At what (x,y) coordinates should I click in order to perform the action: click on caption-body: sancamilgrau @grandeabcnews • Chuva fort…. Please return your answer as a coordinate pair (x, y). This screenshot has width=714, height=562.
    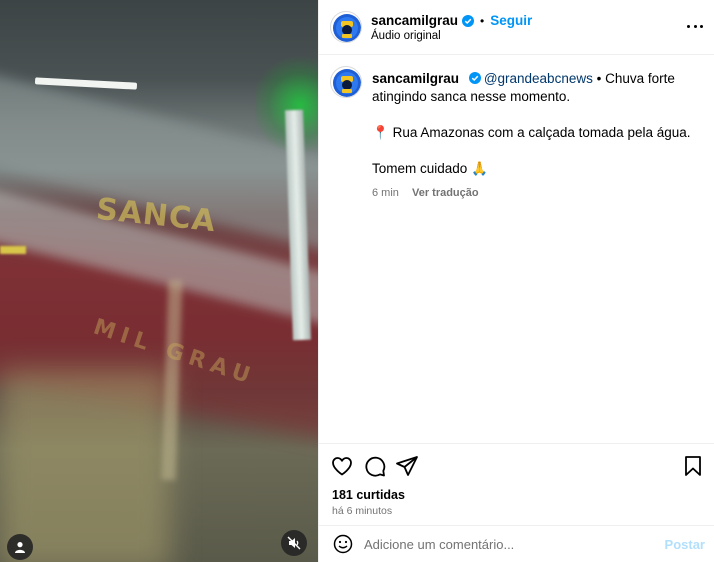
    Looking at the image, I should click on (537, 136).